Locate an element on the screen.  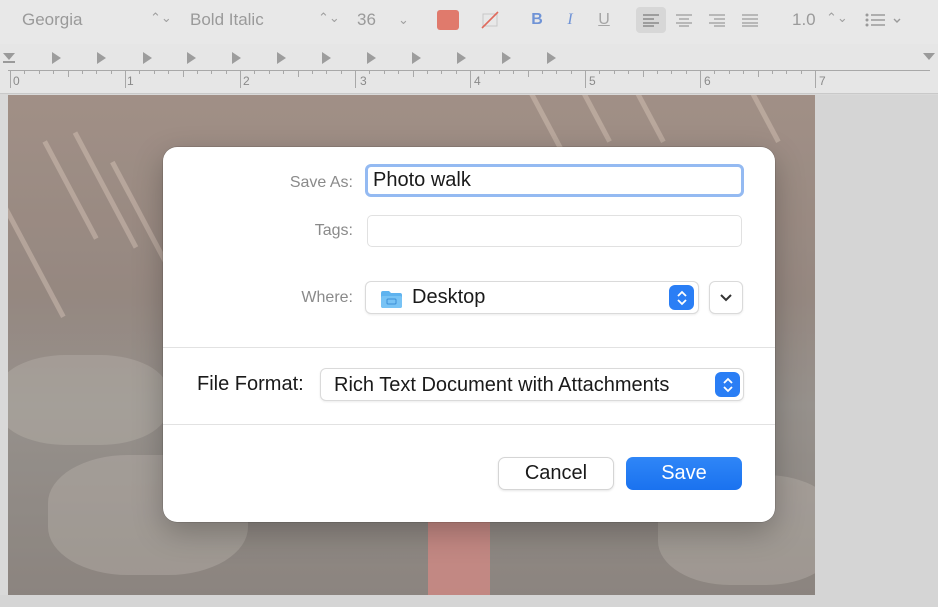
first-line-indent-icon is located at coordinates (9, 58).